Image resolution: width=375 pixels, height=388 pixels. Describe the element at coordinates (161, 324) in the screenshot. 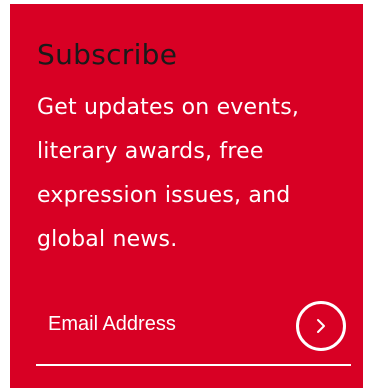

I see `email-field` at that location.